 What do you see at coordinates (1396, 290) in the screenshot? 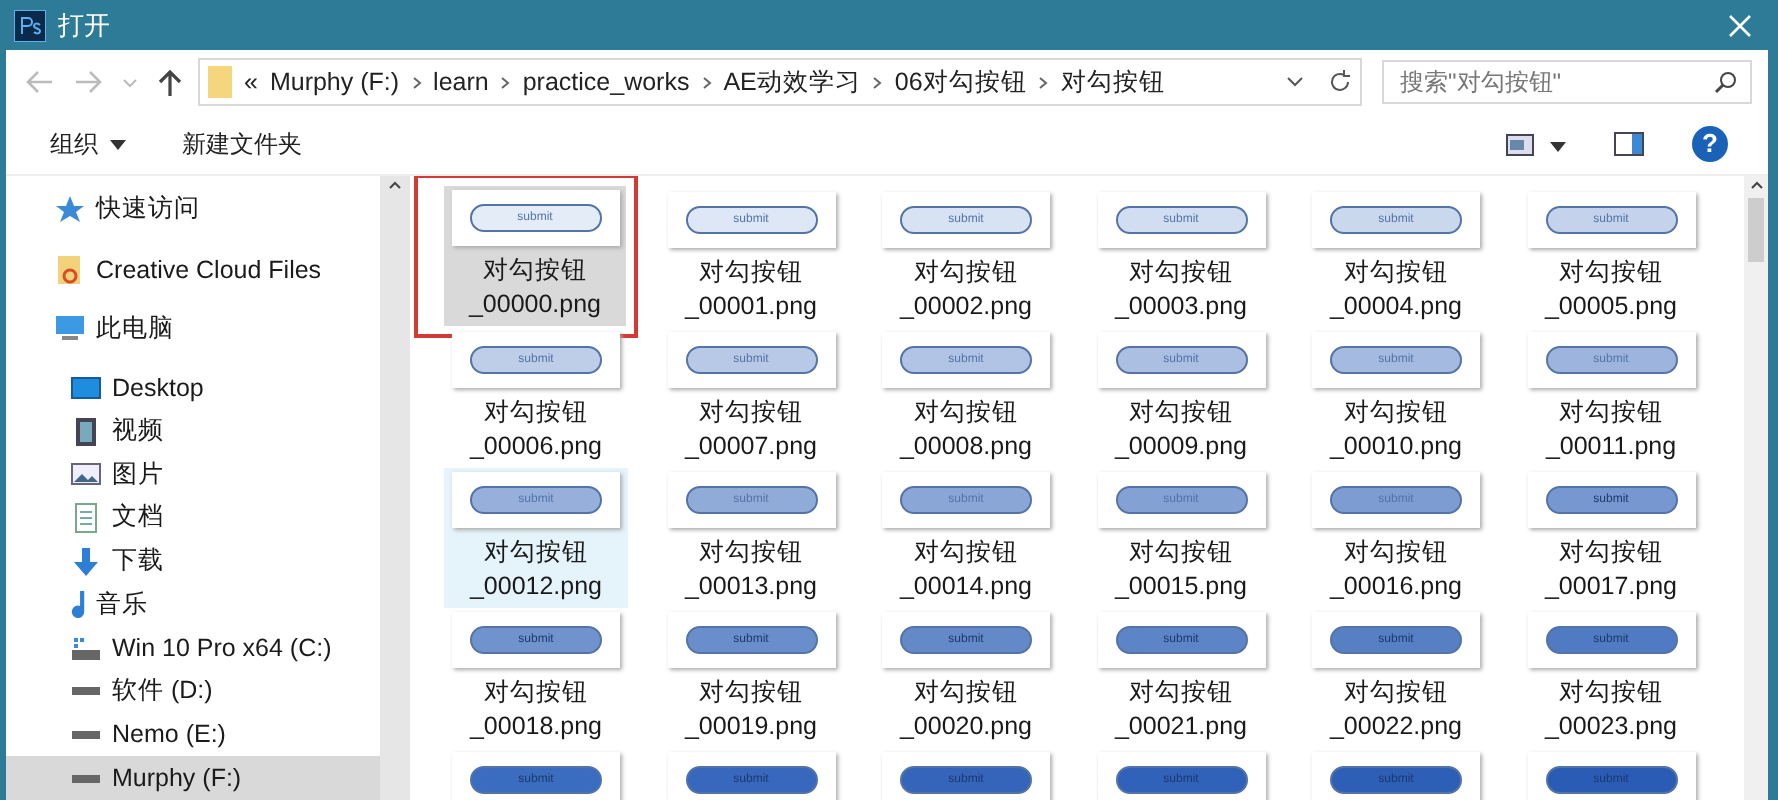
I see `file-name: 对勾按钮 _00004.png` at bounding box center [1396, 290].